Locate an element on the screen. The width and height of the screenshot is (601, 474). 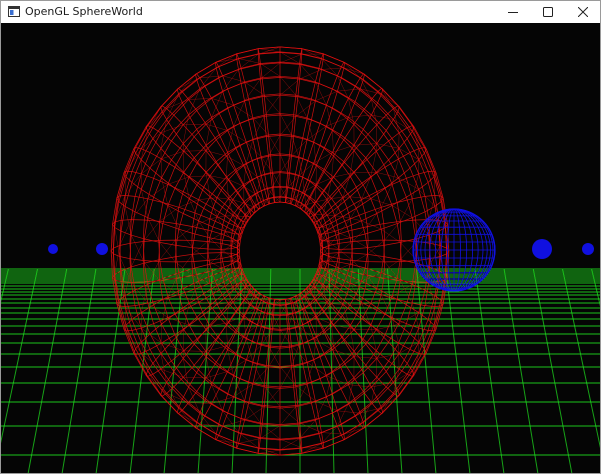
wireframe-sphere is located at coordinates (454, 250).